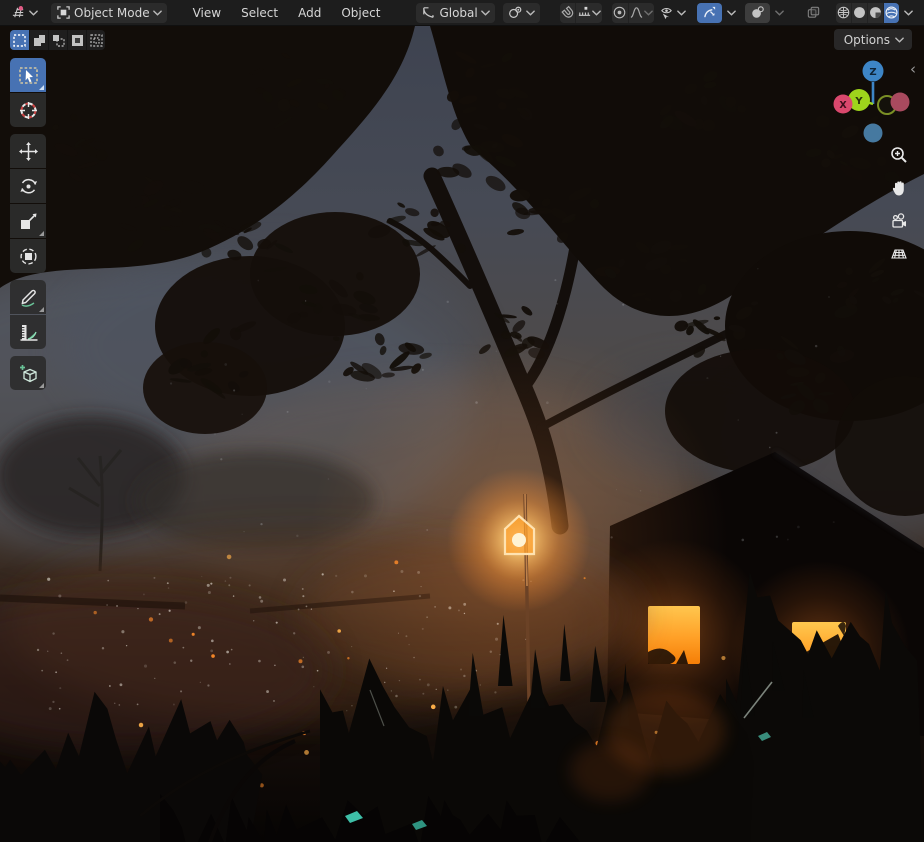 This screenshot has height=842, width=924. What do you see at coordinates (873, 104) in the screenshot?
I see `navigation-gizmo: Z Y X` at bounding box center [873, 104].